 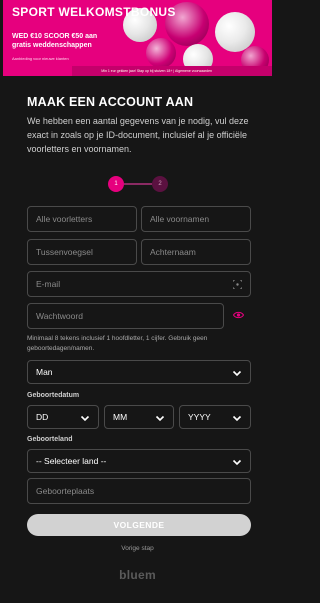 I want to click on bluem-logo: bluem, so click(x=137, y=575).